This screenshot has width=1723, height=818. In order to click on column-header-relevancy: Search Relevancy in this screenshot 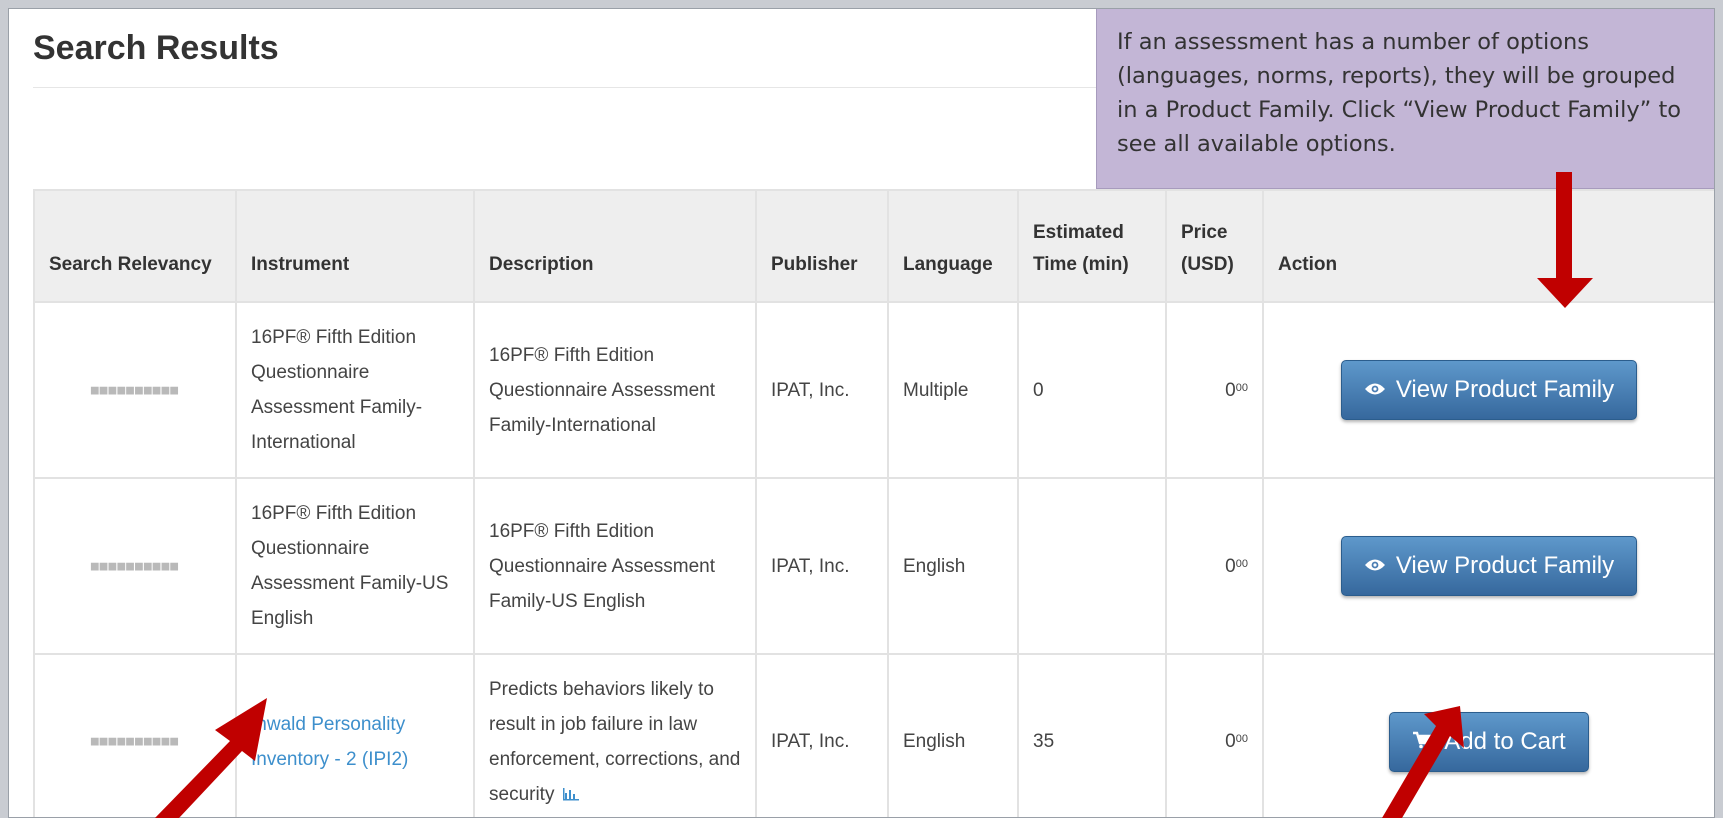, I will do `click(135, 246)`.